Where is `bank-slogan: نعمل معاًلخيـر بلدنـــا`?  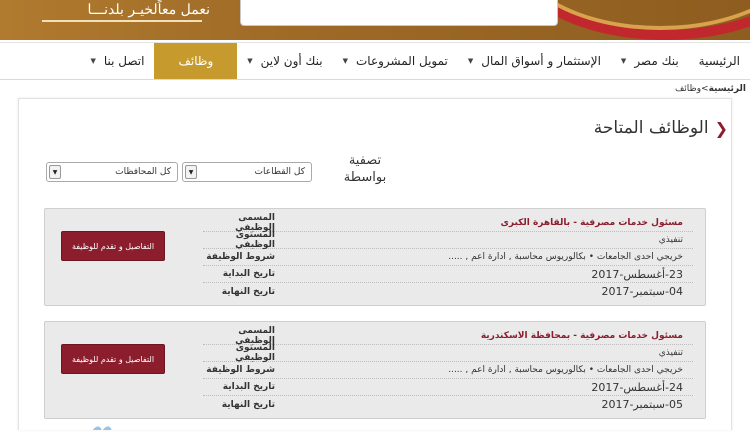
bank-slogan: نعمل معاًلخيـر بلدنـــا is located at coordinates (148, 10).